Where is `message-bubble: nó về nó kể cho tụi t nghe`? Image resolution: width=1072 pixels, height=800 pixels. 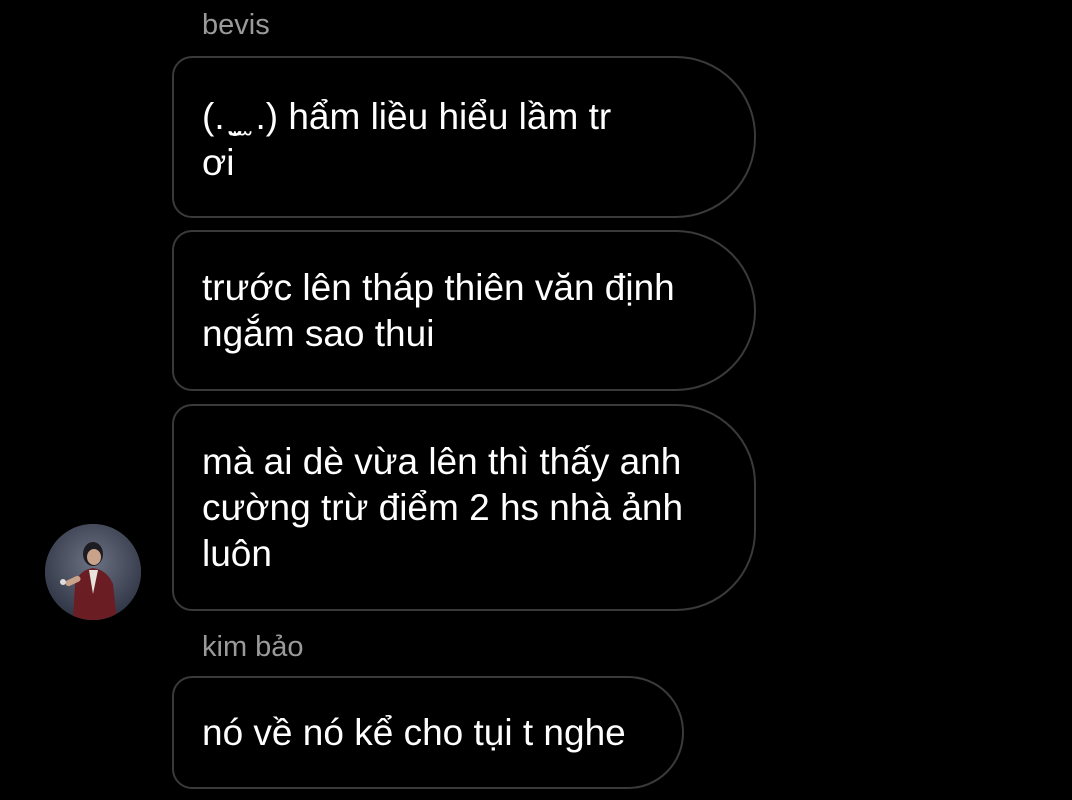
message-bubble: nó về nó kể cho tụi t nghe is located at coordinates (428, 732).